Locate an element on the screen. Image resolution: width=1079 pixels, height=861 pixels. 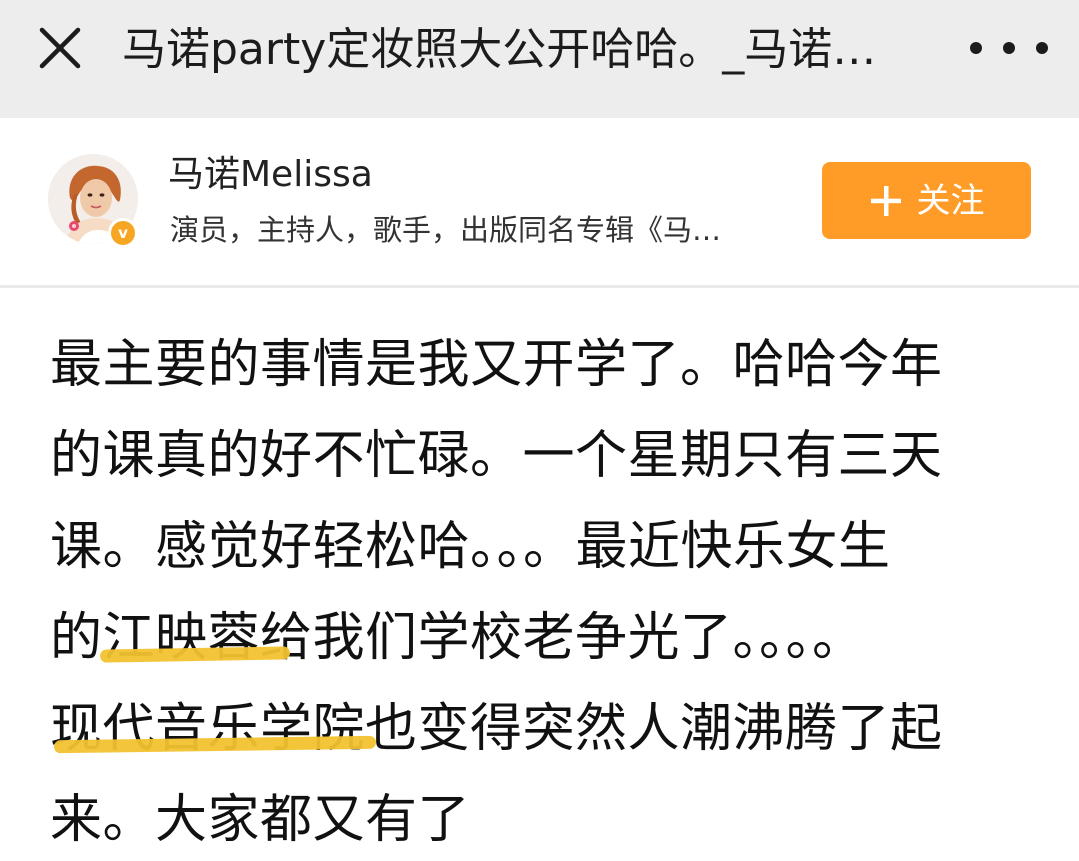
follow-label: 关注 is located at coordinates (950, 200).